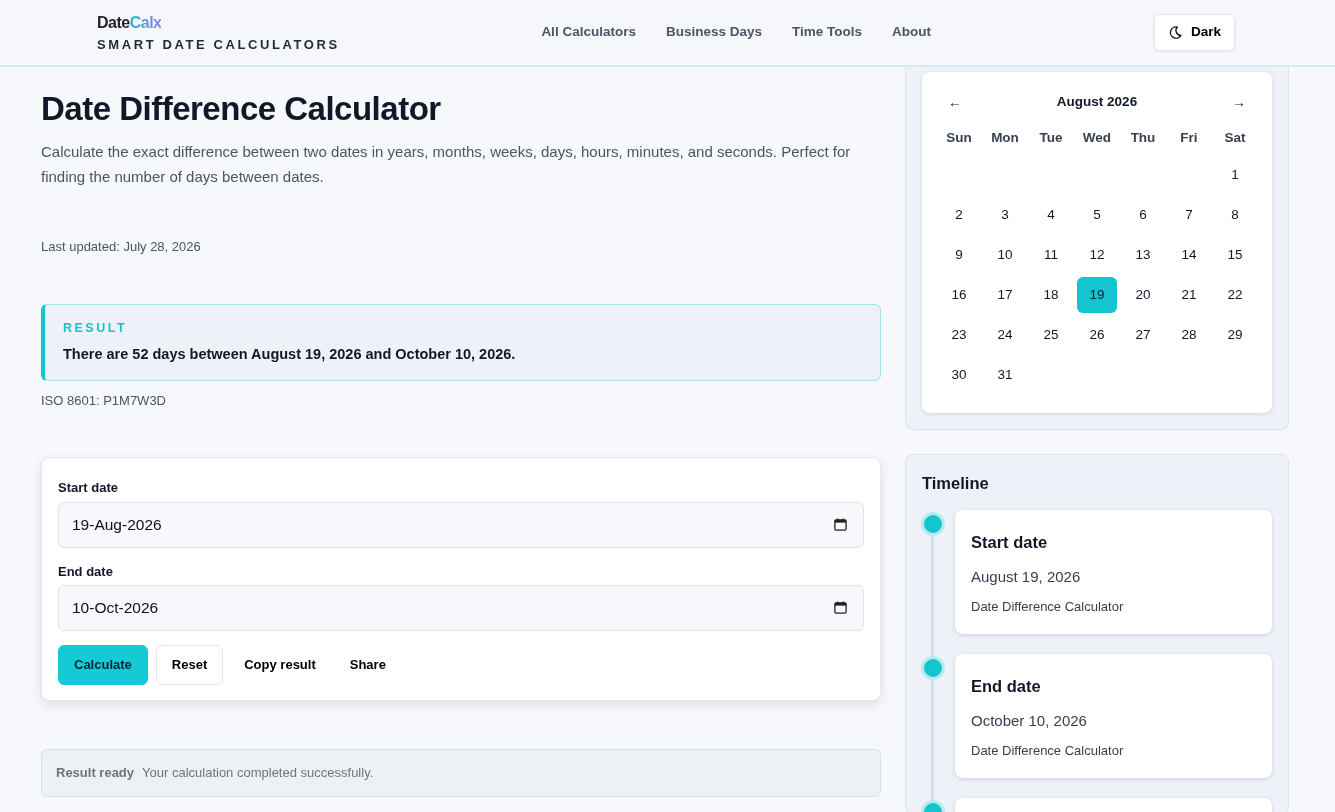 The width and height of the screenshot is (1335, 812). Describe the element at coordinates (290, 354) in the screenshot. I see `result-text: There are 52 days between August 19, 2026 and October 10, 2026.` at that location.